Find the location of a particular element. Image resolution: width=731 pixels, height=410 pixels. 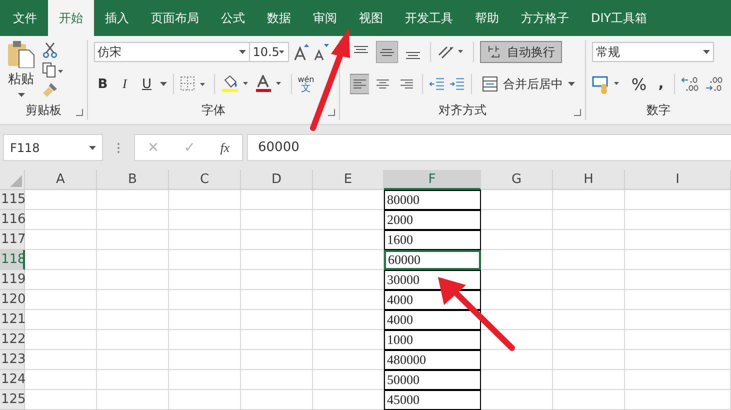

formula-input-field: 60000 is located at coordinates (489, 147).